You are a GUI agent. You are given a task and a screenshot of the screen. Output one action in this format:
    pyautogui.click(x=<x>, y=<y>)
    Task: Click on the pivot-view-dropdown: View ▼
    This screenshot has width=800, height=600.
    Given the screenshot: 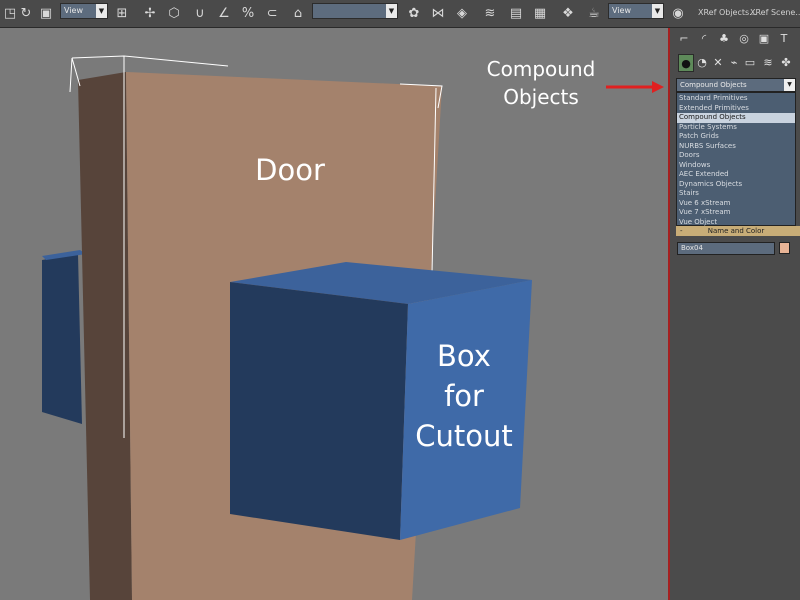 What is the action you would take?
    pyautogui.click(x=636, y=11)
    